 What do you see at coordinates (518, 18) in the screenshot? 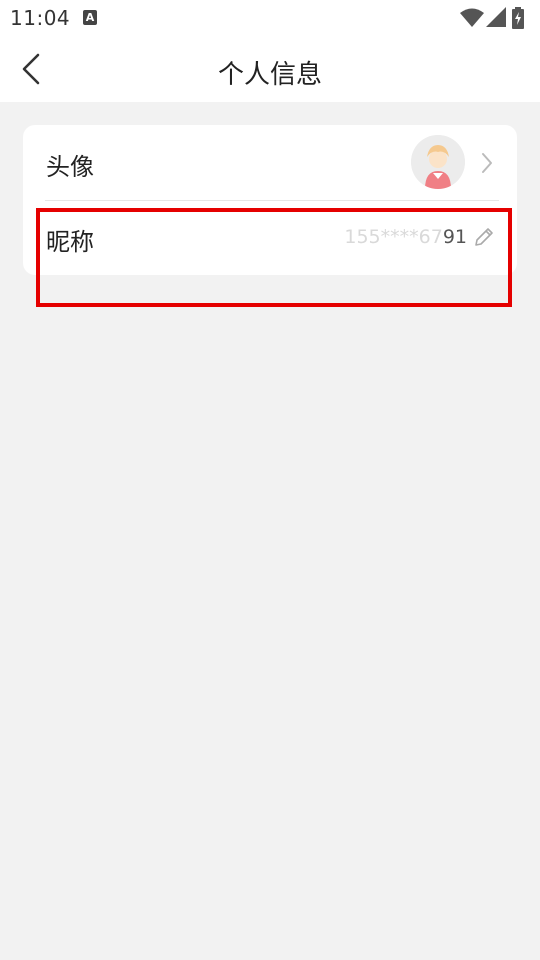
I see `battery-charging-icon` at bounding box center [518, 18].